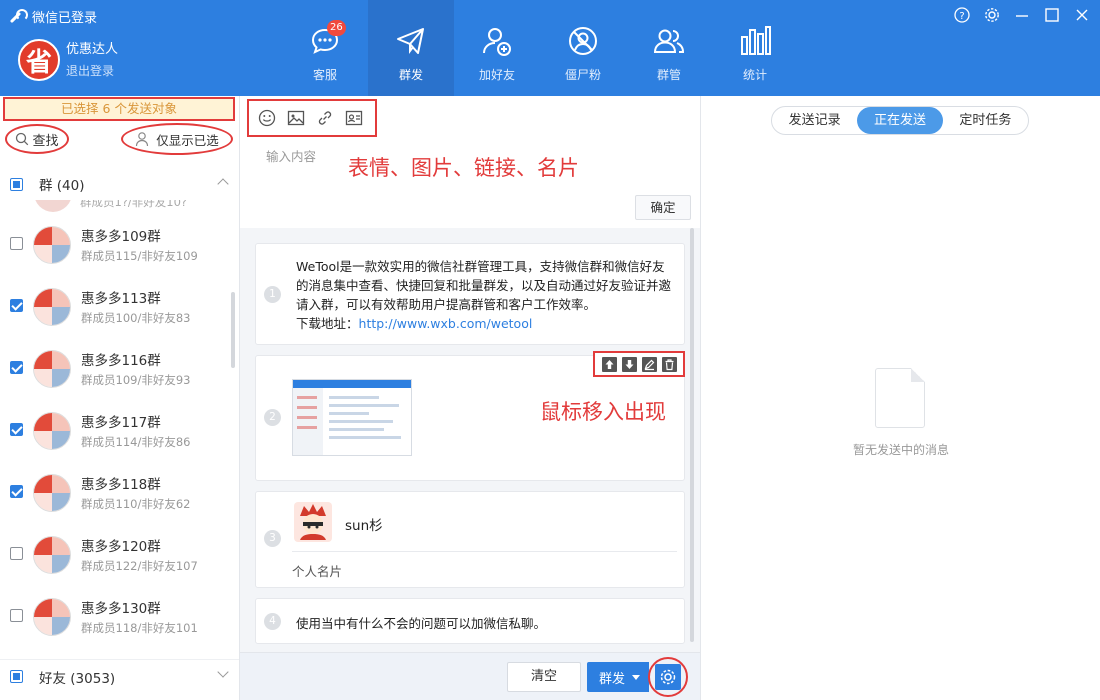  What do you see at coordinates (233, 330) in the screenshot?
I see `list-scrollbar` at bounding box center [233, 330].